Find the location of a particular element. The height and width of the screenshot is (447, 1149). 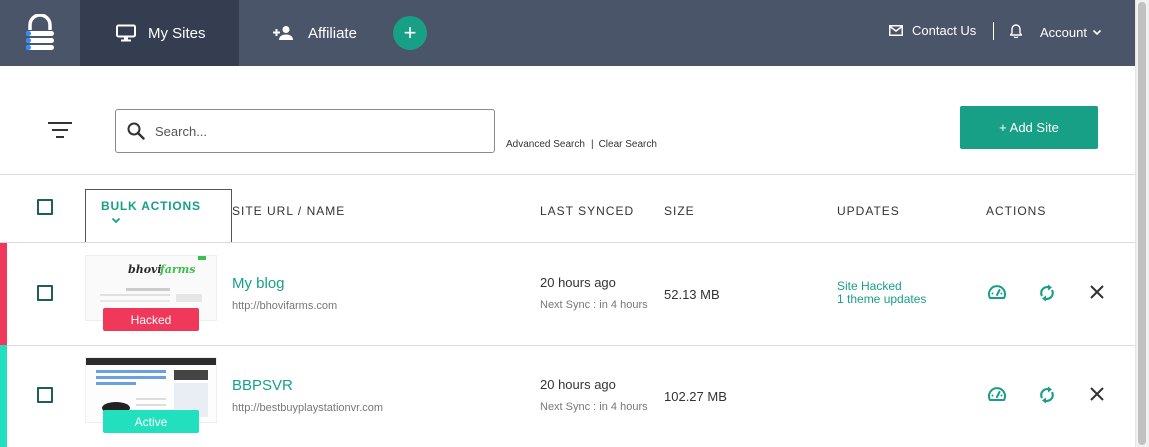

tab-affiliate-label: Affiliate is located at coordinates (332, 33).